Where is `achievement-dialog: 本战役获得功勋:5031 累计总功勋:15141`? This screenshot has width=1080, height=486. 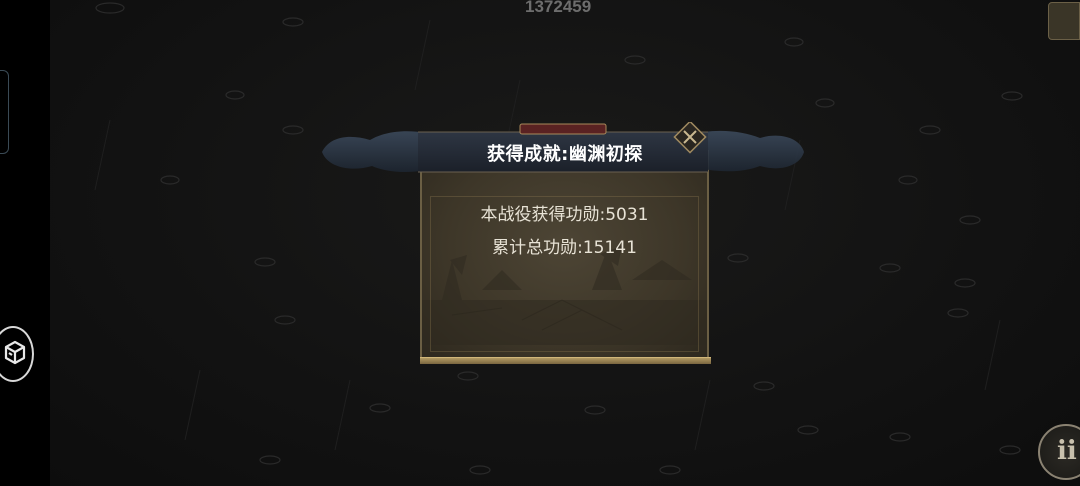
achievement-dialog: 本战役获得功勋:5031 累计总功勋:15141 is located at coordinates (565, 257).